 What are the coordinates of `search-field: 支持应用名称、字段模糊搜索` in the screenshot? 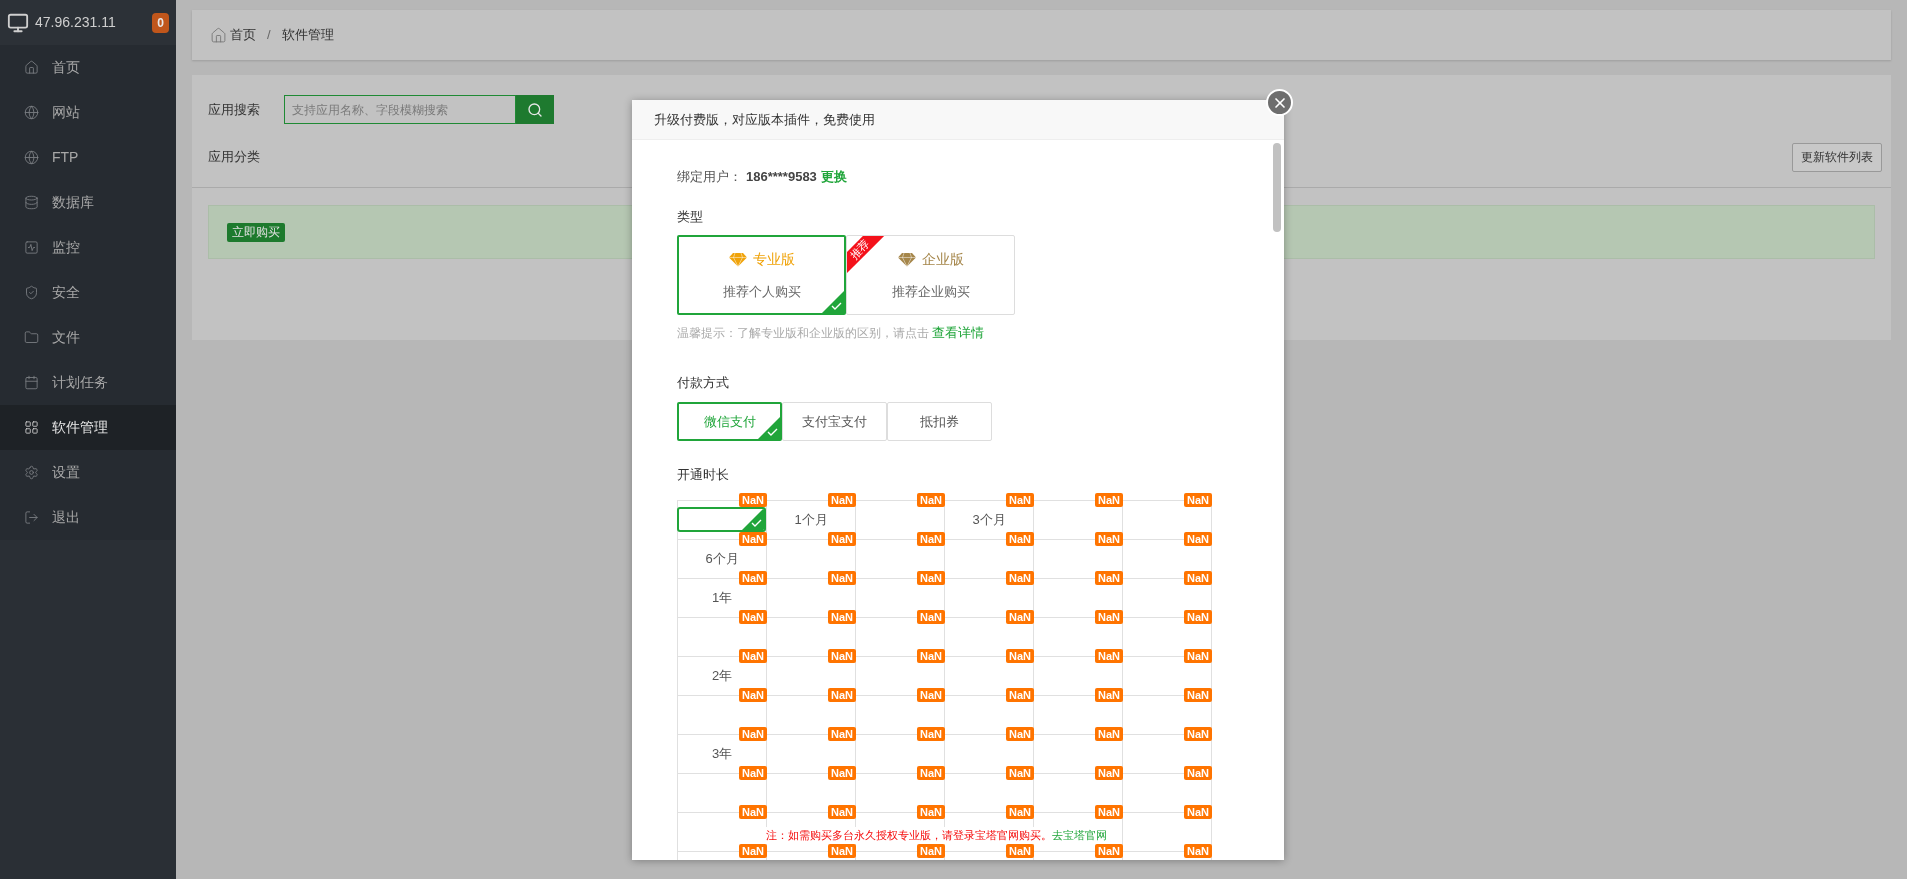 It's located at (400, 109).